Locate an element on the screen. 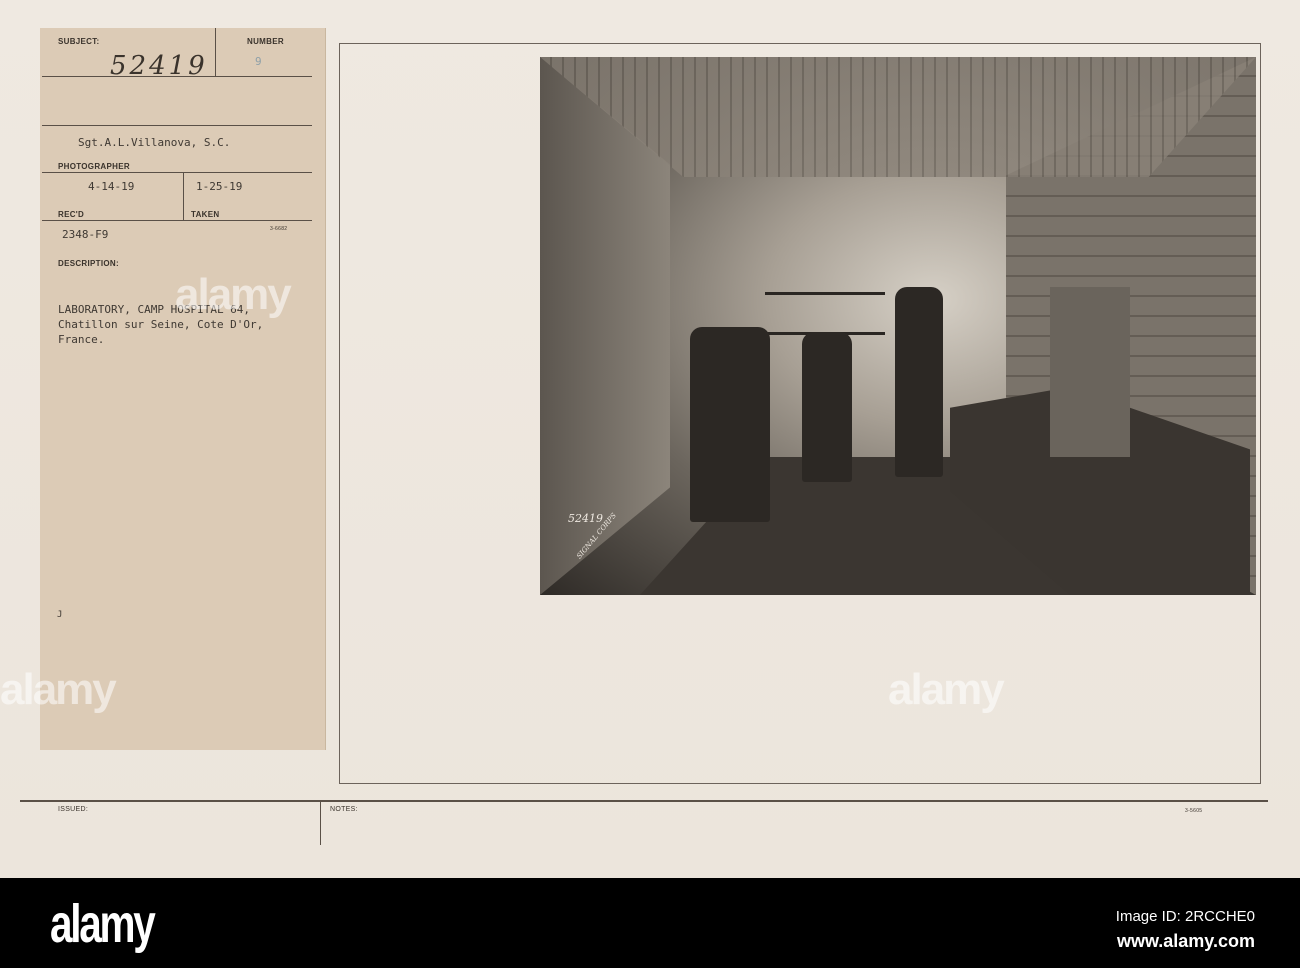 The image size is (1300, 968). person-microscope is located at coordinates (730, 424).